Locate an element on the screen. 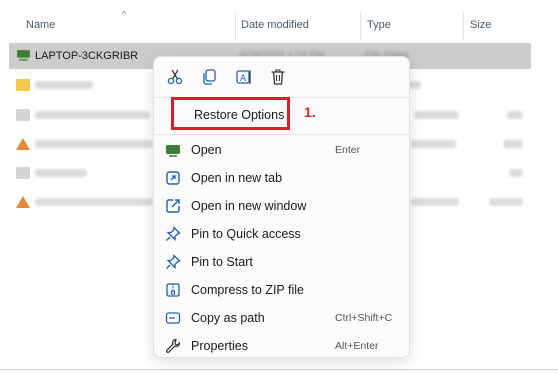 The height and width of the screenshot is (374, 558). folder-icon is located at coordinates (23, 85).